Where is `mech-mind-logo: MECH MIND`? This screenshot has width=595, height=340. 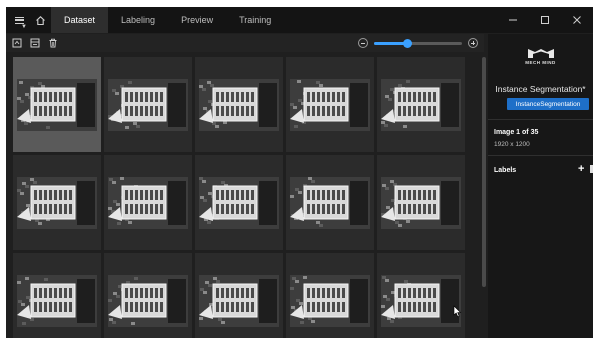
mech-mind-logo: MECH MIND is located at coordinates (540, 56).